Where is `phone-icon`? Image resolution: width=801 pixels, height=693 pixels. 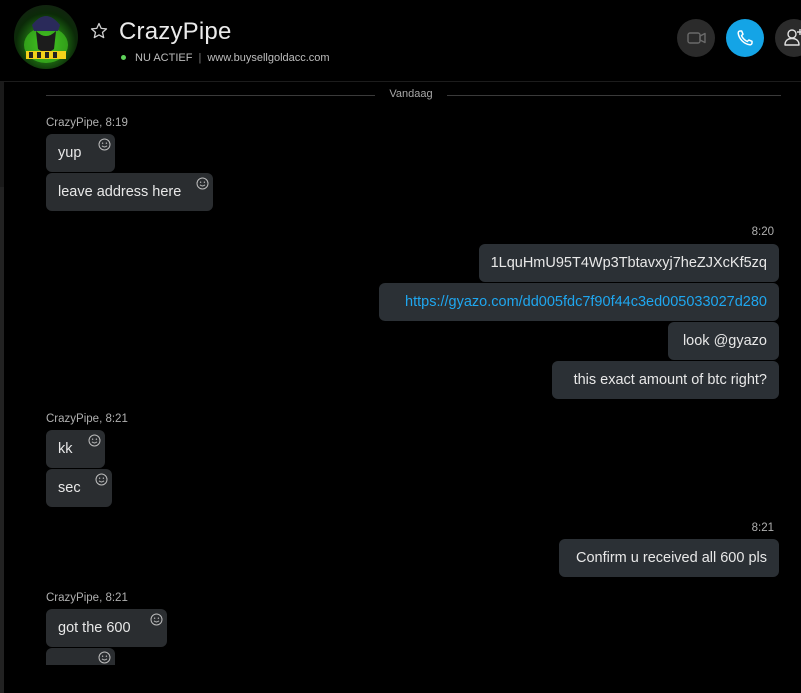
phone-icon is located at coordinates (745, 38).